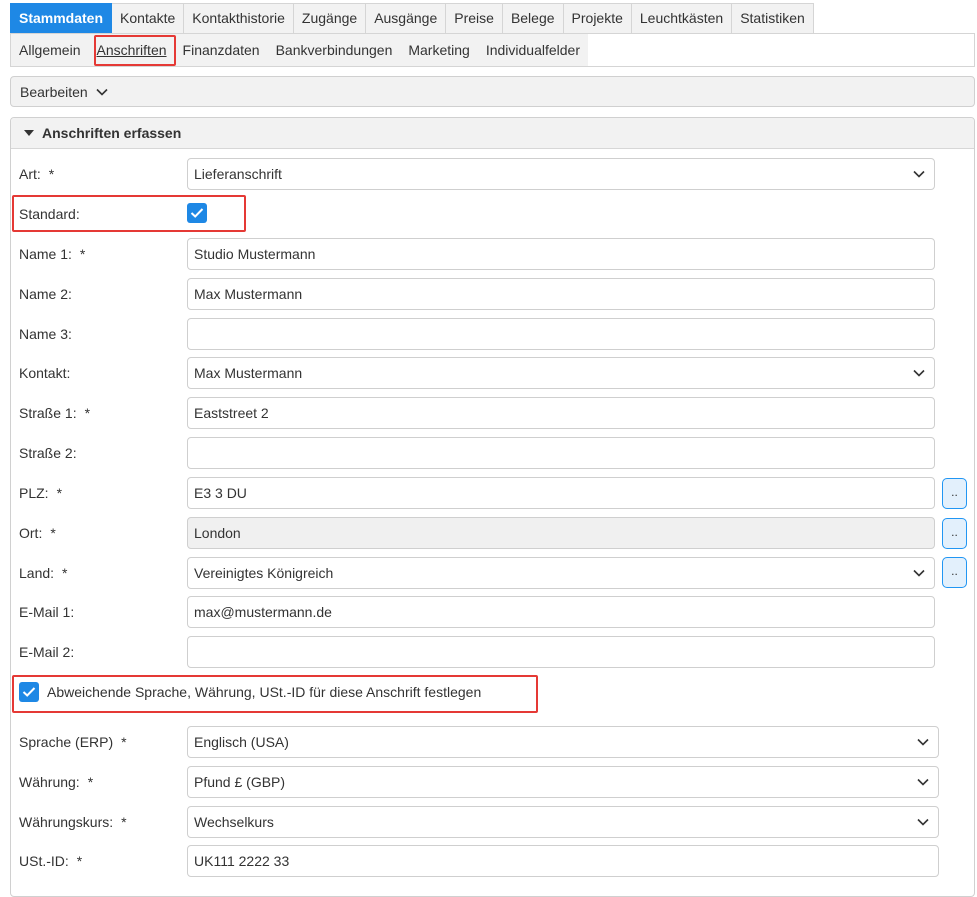 Image resolution: width=977 pixels, height=897 pixels. What do you see at coordinates (52, 254) in the screenshot?
I see `name1-label: Name 1: *` at bounding box center [52, 254].